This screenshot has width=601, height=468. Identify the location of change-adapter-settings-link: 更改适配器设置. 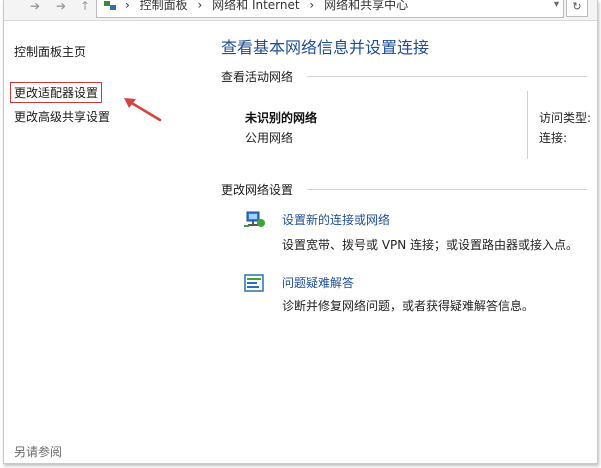
(56, 92).